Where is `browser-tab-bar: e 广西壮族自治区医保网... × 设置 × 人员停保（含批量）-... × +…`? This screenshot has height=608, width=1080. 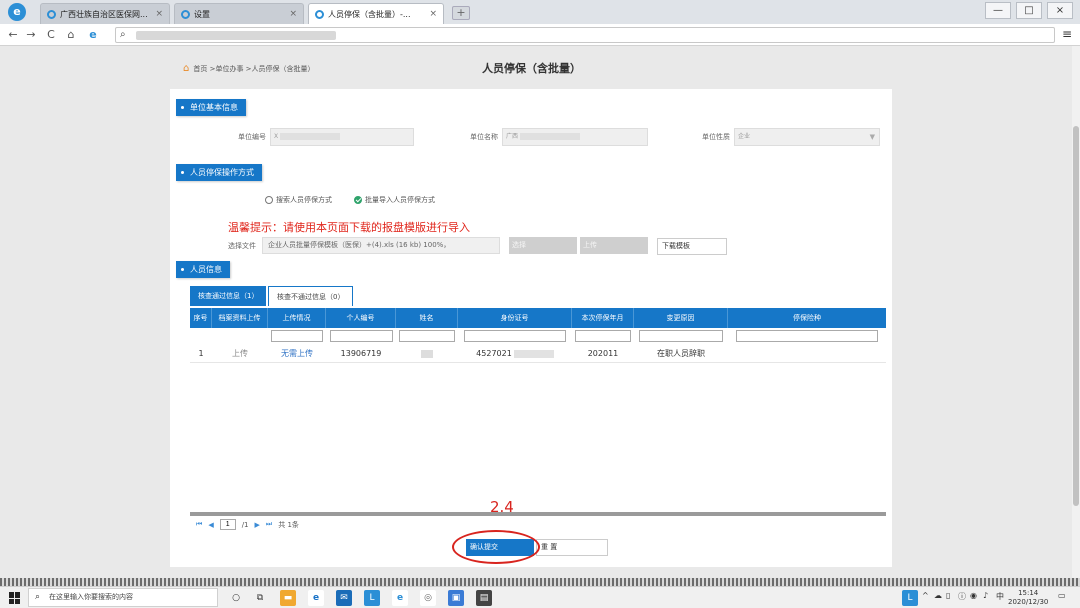
browser-tab-bar: e 广西壮族自治区医保网... × 设置 × 人员停保（含批量）-... × +… is located at coordinates (540, 12).